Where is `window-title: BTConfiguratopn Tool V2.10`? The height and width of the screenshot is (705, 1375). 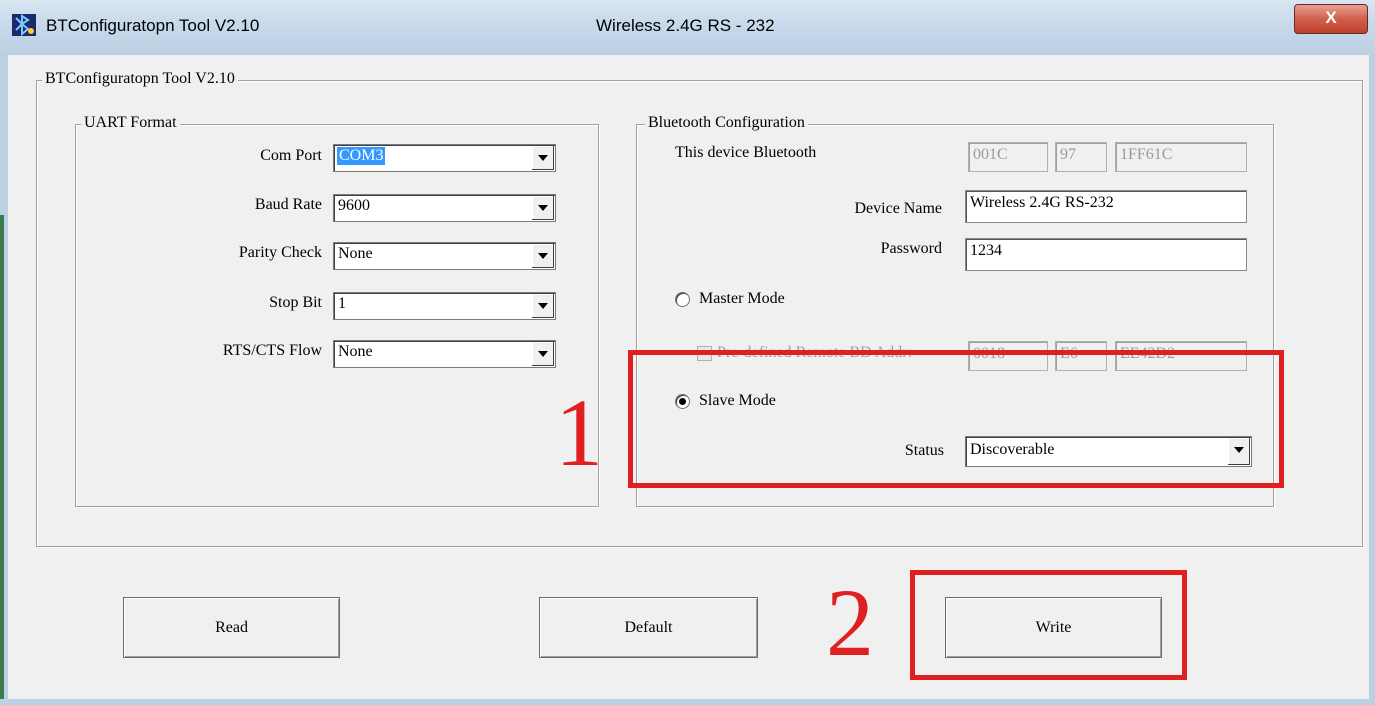 window-title: BTConfiguratopn Tool V2.10 is located at coordinates (153, 25).